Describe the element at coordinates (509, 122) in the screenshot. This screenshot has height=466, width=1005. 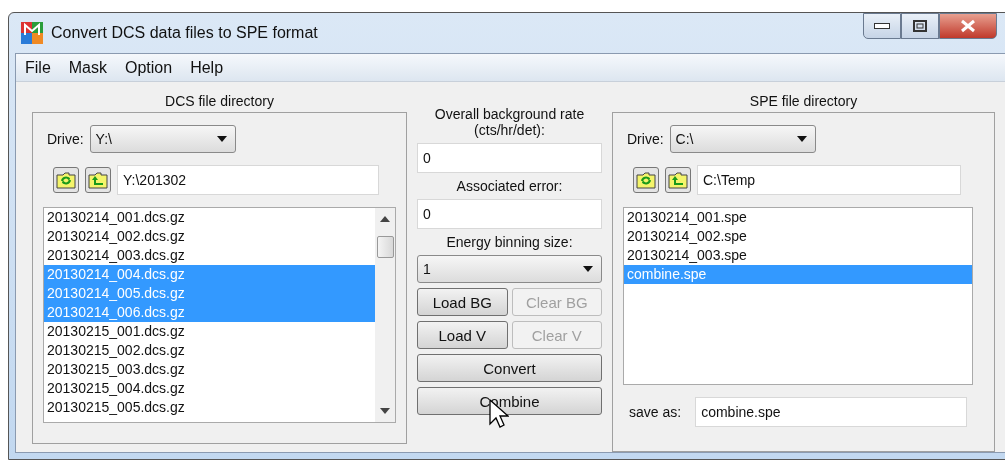
I see `background-rate-label: Overall background rate (cts/hr/det):` at that location.